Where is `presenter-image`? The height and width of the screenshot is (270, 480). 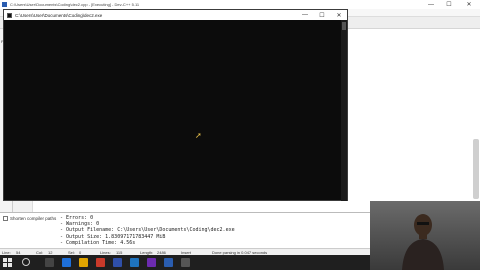 presenter-image is located at coordinates (423, 242).